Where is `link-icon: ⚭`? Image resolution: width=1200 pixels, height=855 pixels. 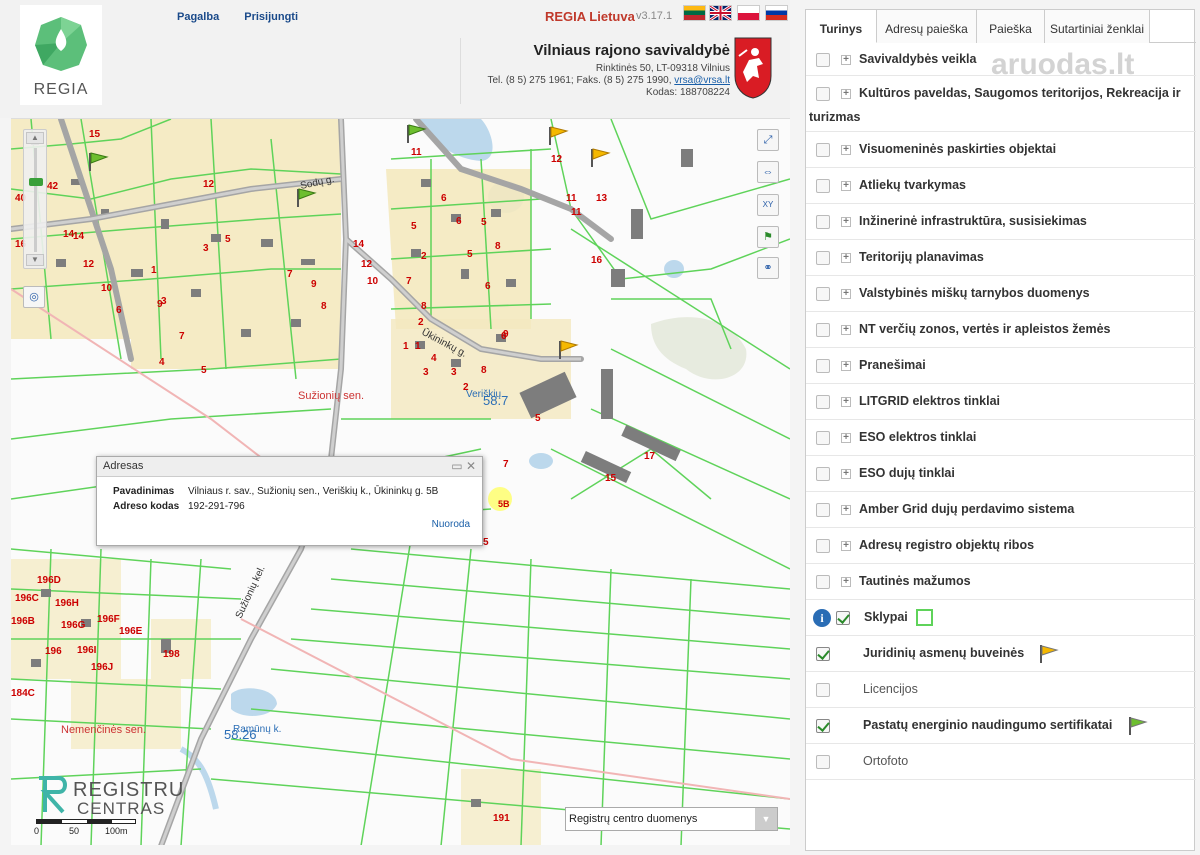
link-icon: ⚭ is located at coordinates (768, 268).